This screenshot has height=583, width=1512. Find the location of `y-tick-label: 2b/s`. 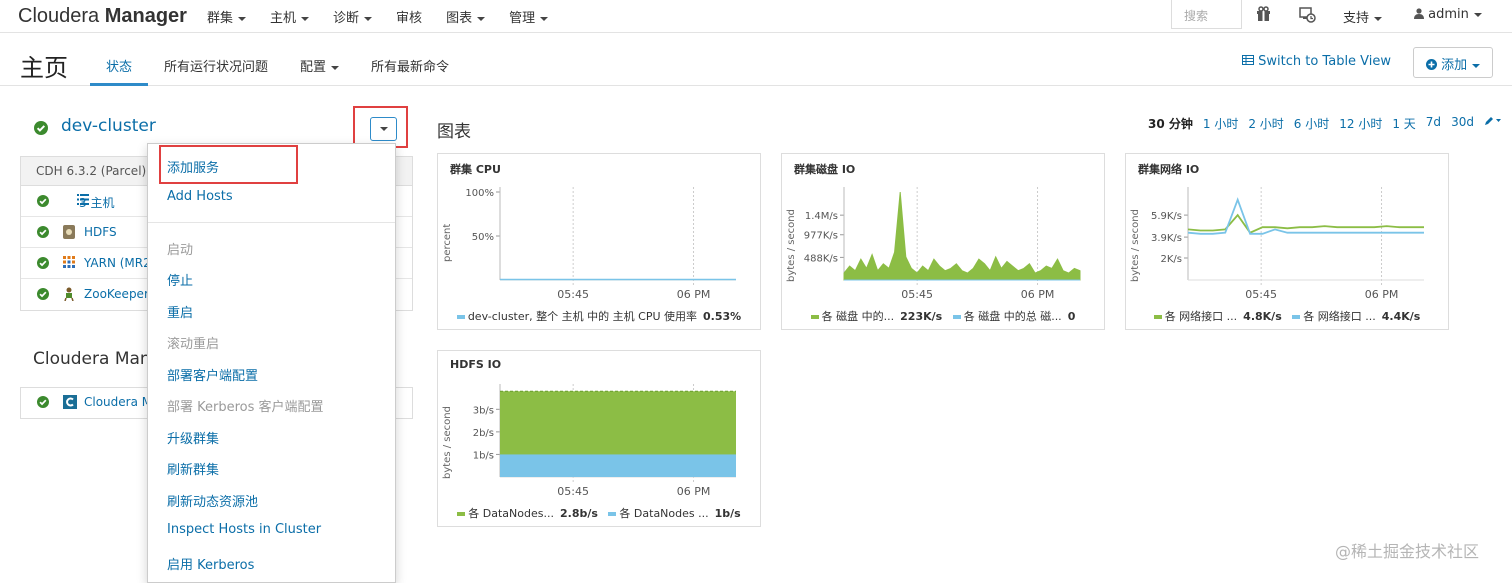

y-tick-label: 2b/s is located at coordinates (483, 433).